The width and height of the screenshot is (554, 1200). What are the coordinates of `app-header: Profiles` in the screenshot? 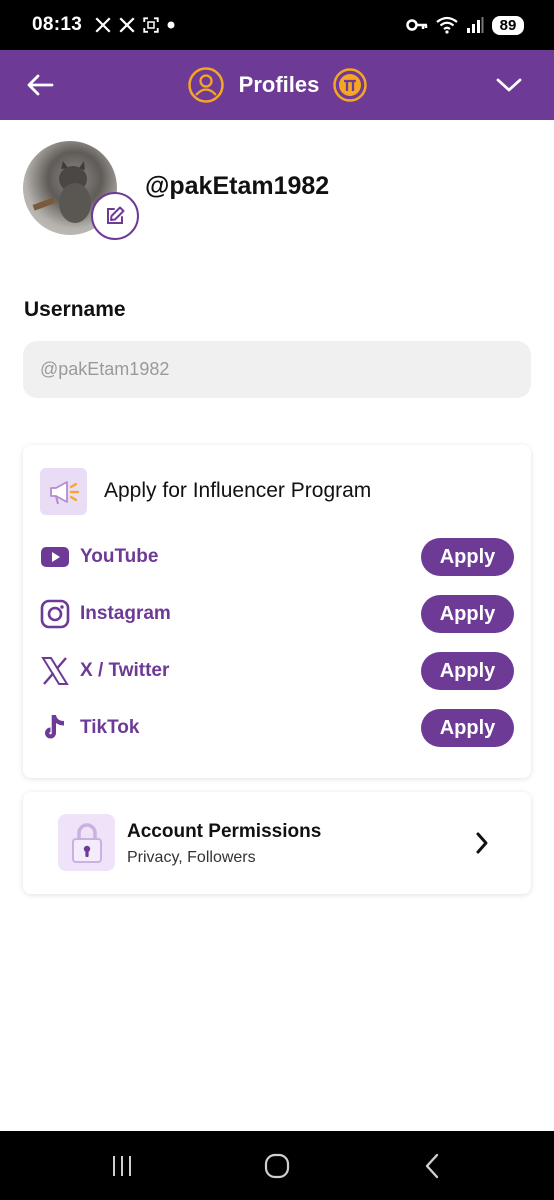 It's located at (277, 85).